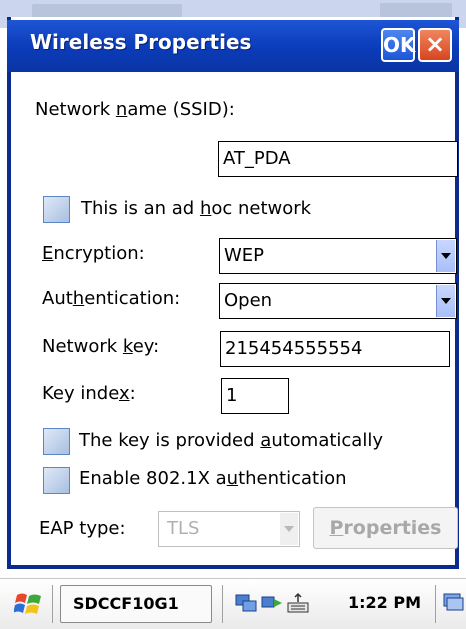 Image resolution: width=466 pixels, height=629 pixels. What do you see at coordinates (196, 208) in the screenshot?
I see `adhoc-label: This is an ad hoc network` at bounding box center [196, 208].